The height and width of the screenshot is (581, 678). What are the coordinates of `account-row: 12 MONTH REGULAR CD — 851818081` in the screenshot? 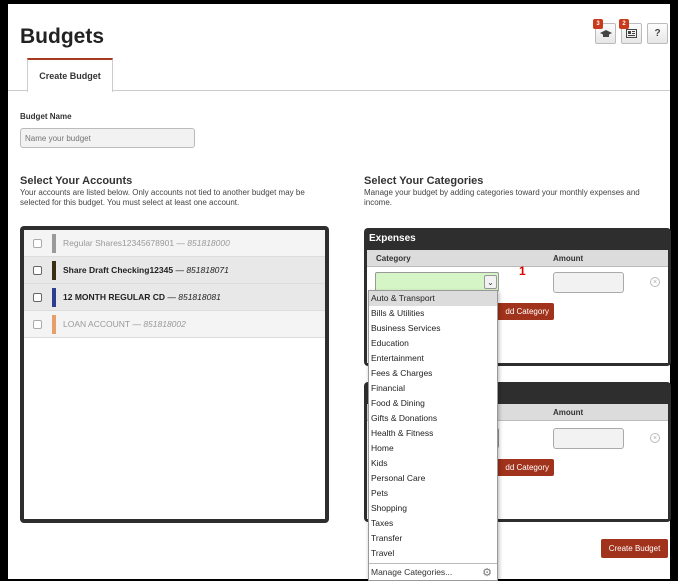 It's located at (174, 297).